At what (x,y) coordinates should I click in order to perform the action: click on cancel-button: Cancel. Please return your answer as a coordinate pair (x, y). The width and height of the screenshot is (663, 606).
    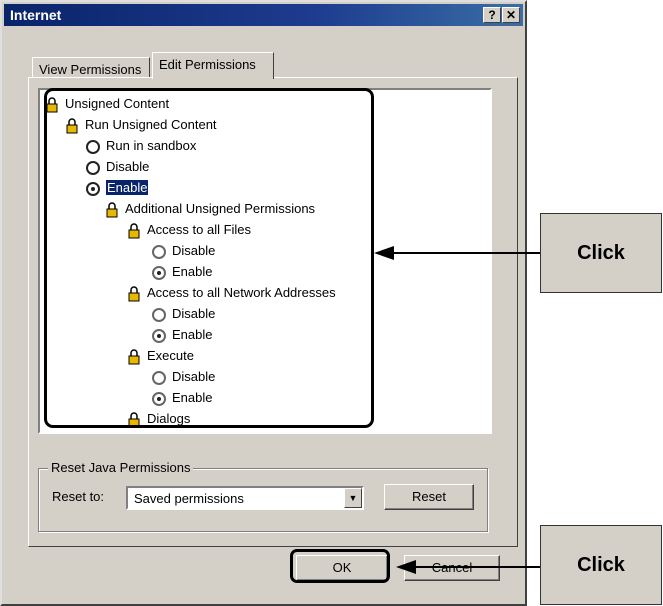
    Looking at the image, I should click on (452, 568).